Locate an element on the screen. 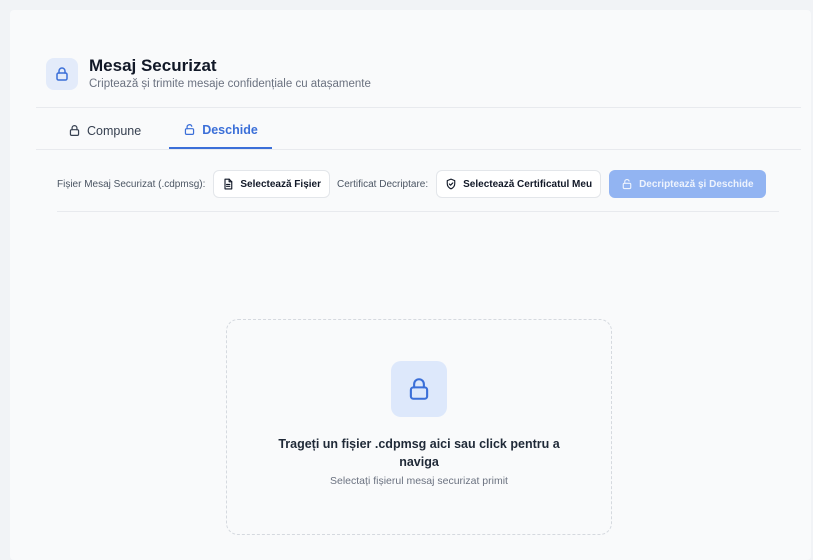 This screenshot has height=560, width=813. header-divider is located at coordinates (418, 107).